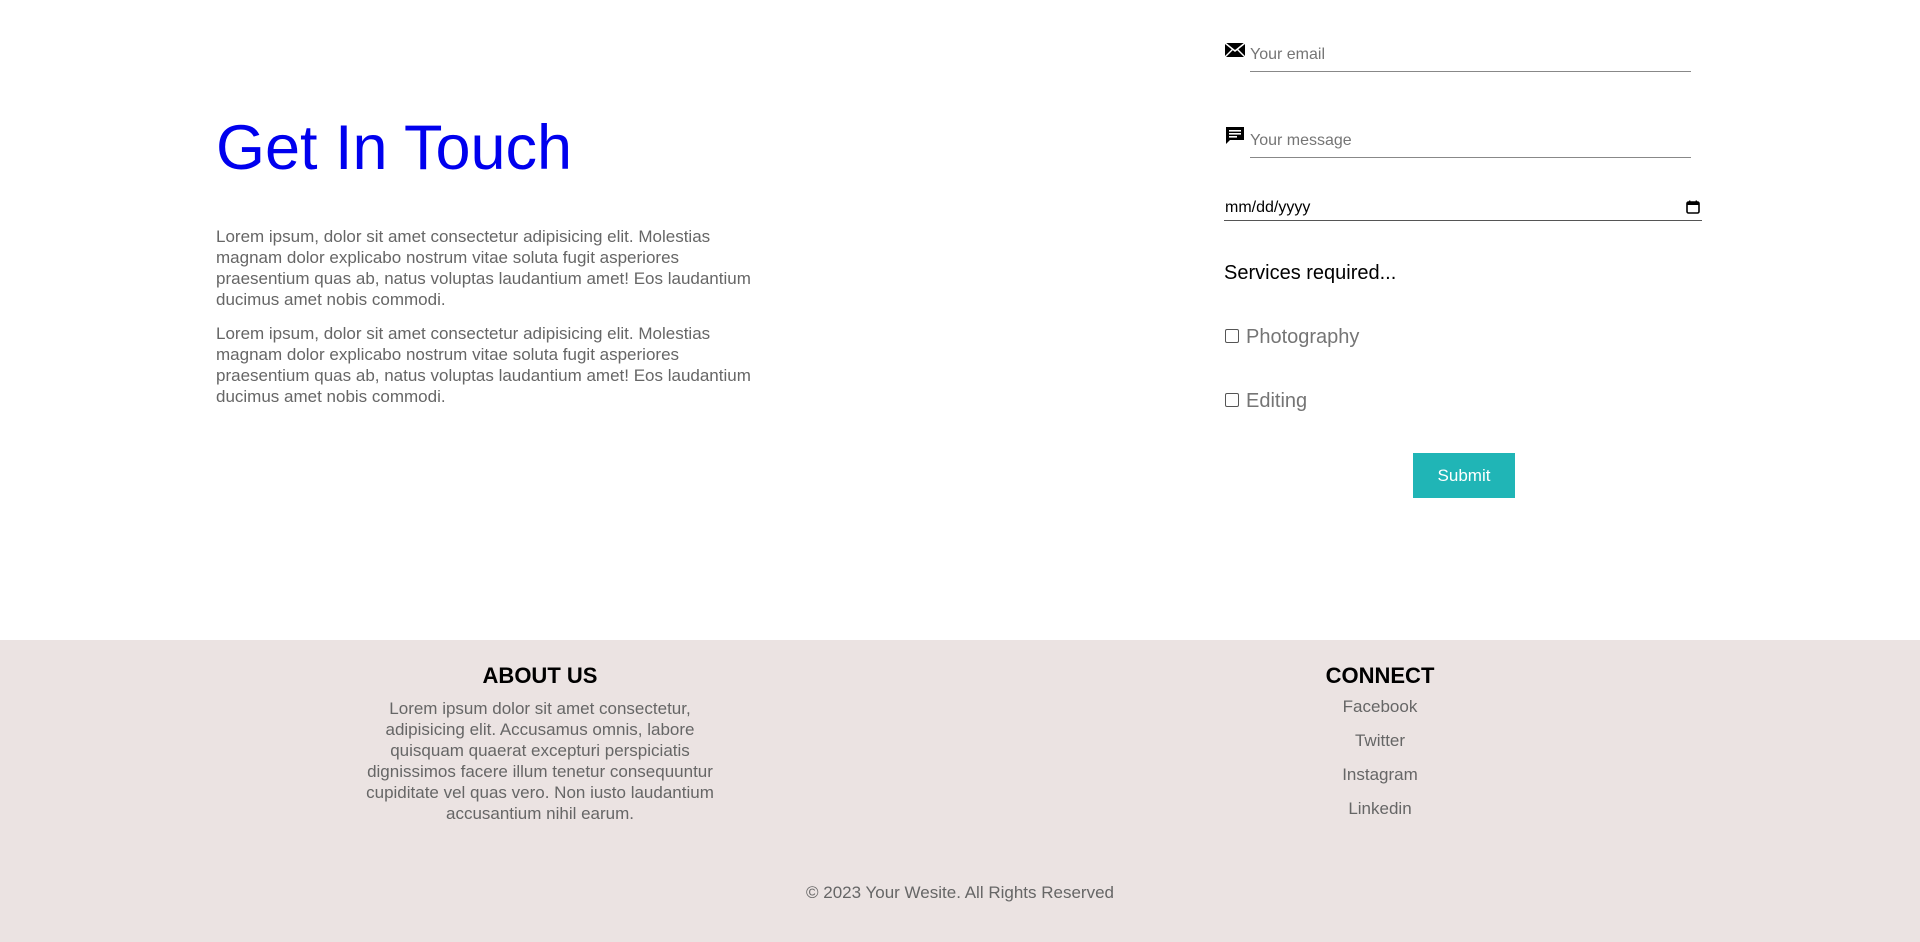  Describe the element at coordinates (1268, 207) in the screenshot. I see `date-placeholder: mm/dd/yyyy` at that location.